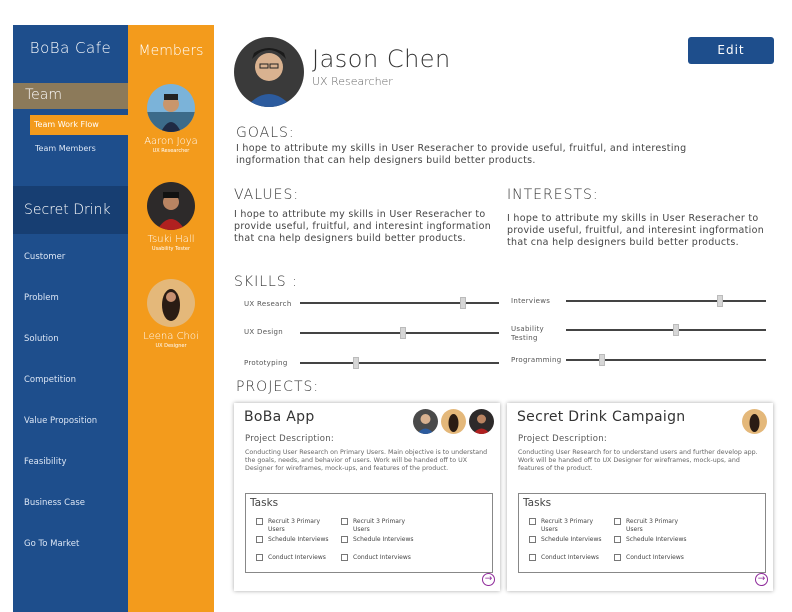  Describe the element at coordinates (79, 125) in the screenshot. I see `nav-team-work-flow: Team Work Flow` at that location.